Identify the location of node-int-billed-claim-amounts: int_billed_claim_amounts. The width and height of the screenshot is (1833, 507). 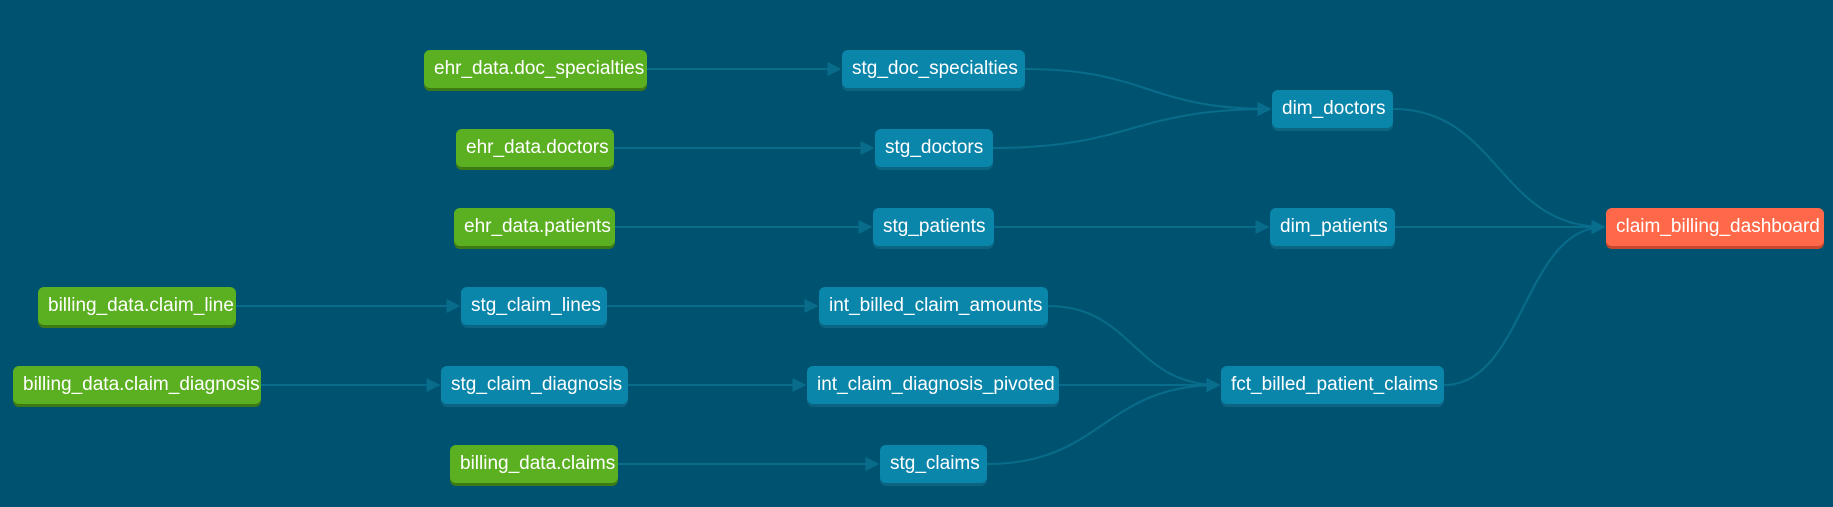
(933, 306).